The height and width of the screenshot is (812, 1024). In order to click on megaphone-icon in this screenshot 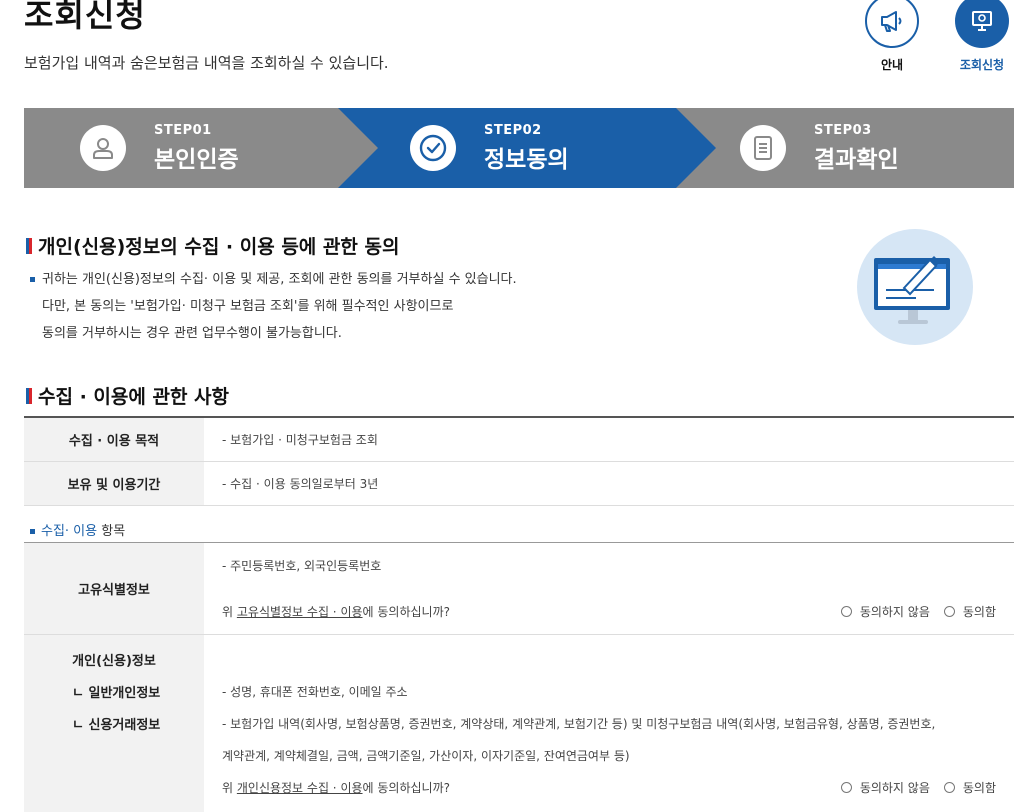, I will do `click(891, 21)`.